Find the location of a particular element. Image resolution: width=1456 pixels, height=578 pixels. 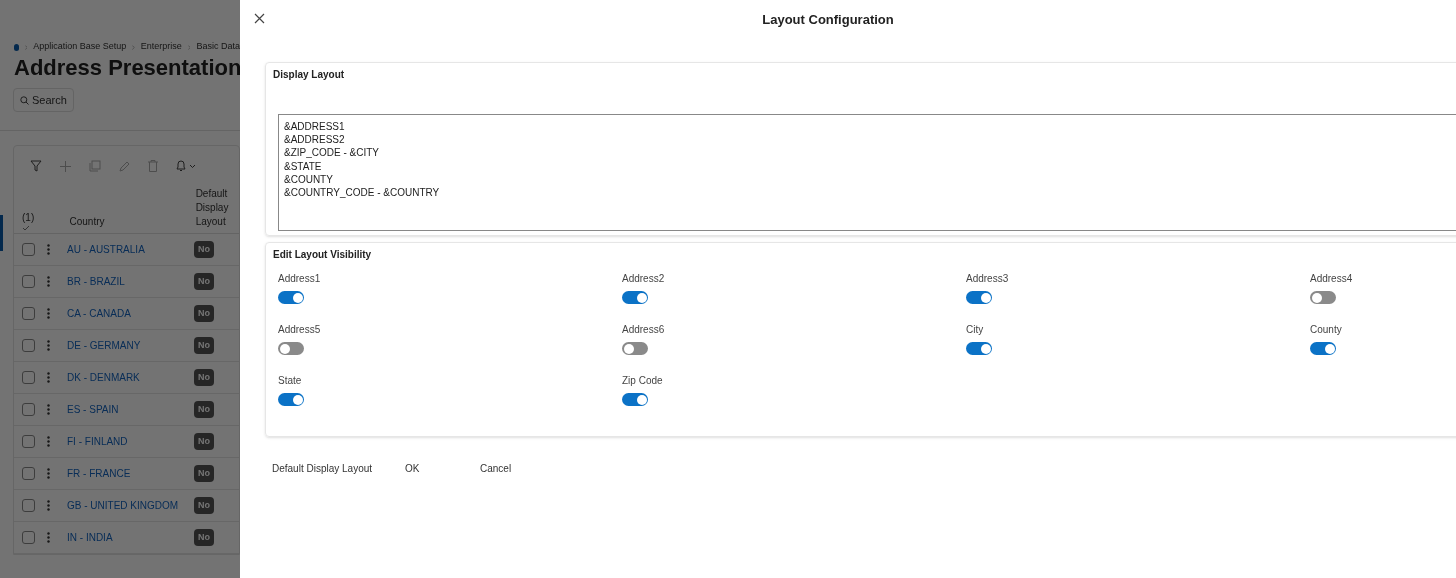

breadcrumb-link: Application Base Setup is located at coordinates (80, 47).